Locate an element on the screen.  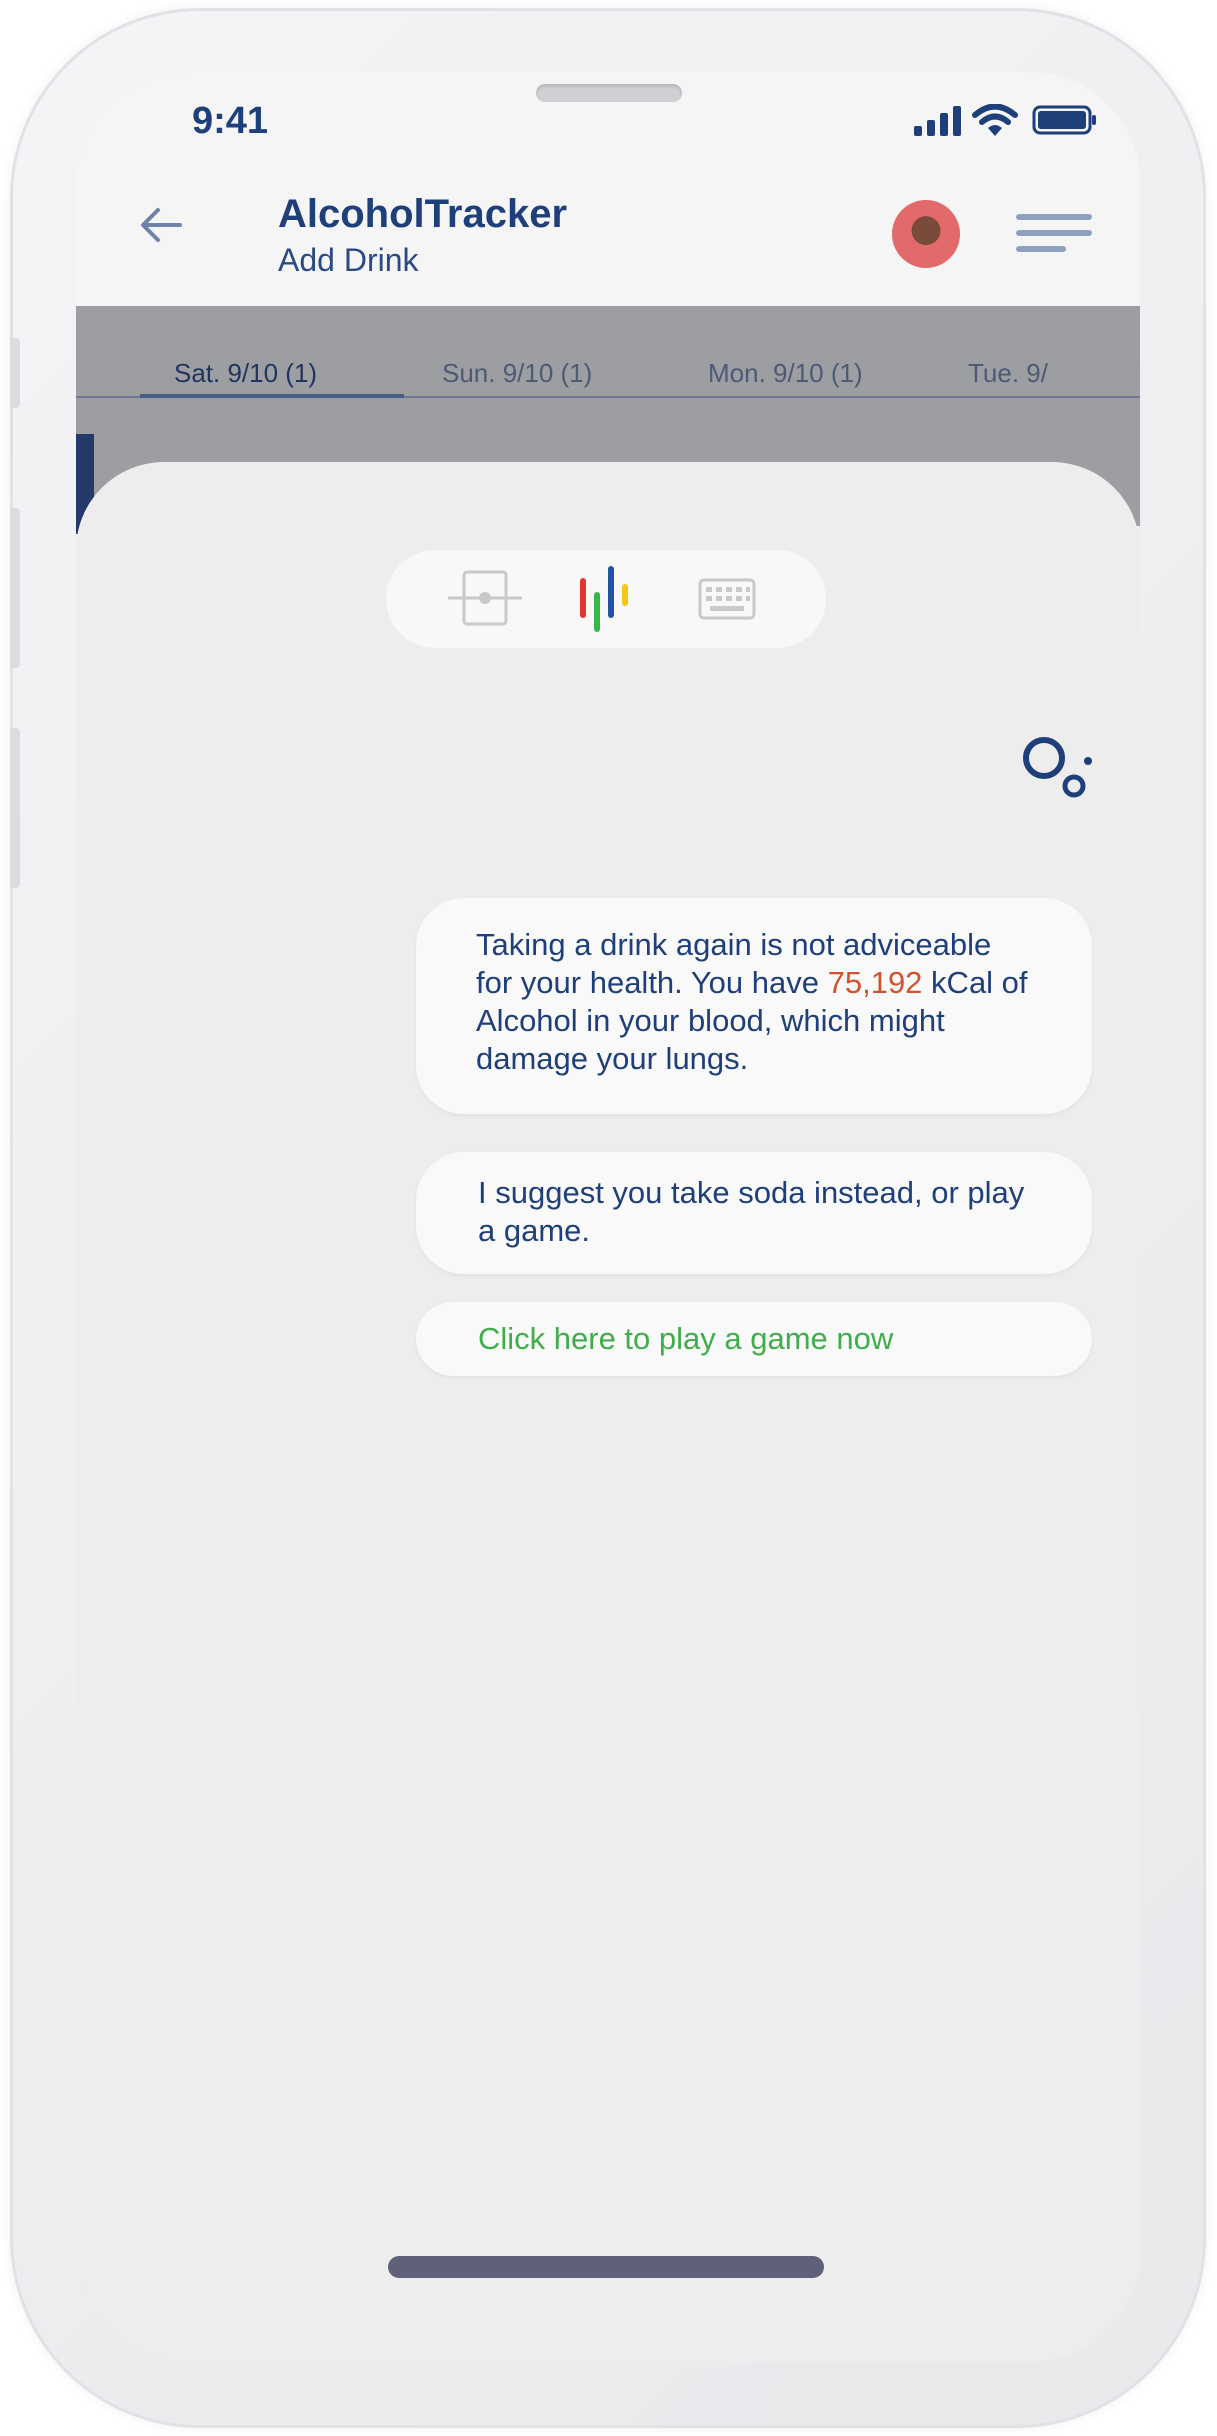
back-arrow-icon is located at coordinates (161, 225).